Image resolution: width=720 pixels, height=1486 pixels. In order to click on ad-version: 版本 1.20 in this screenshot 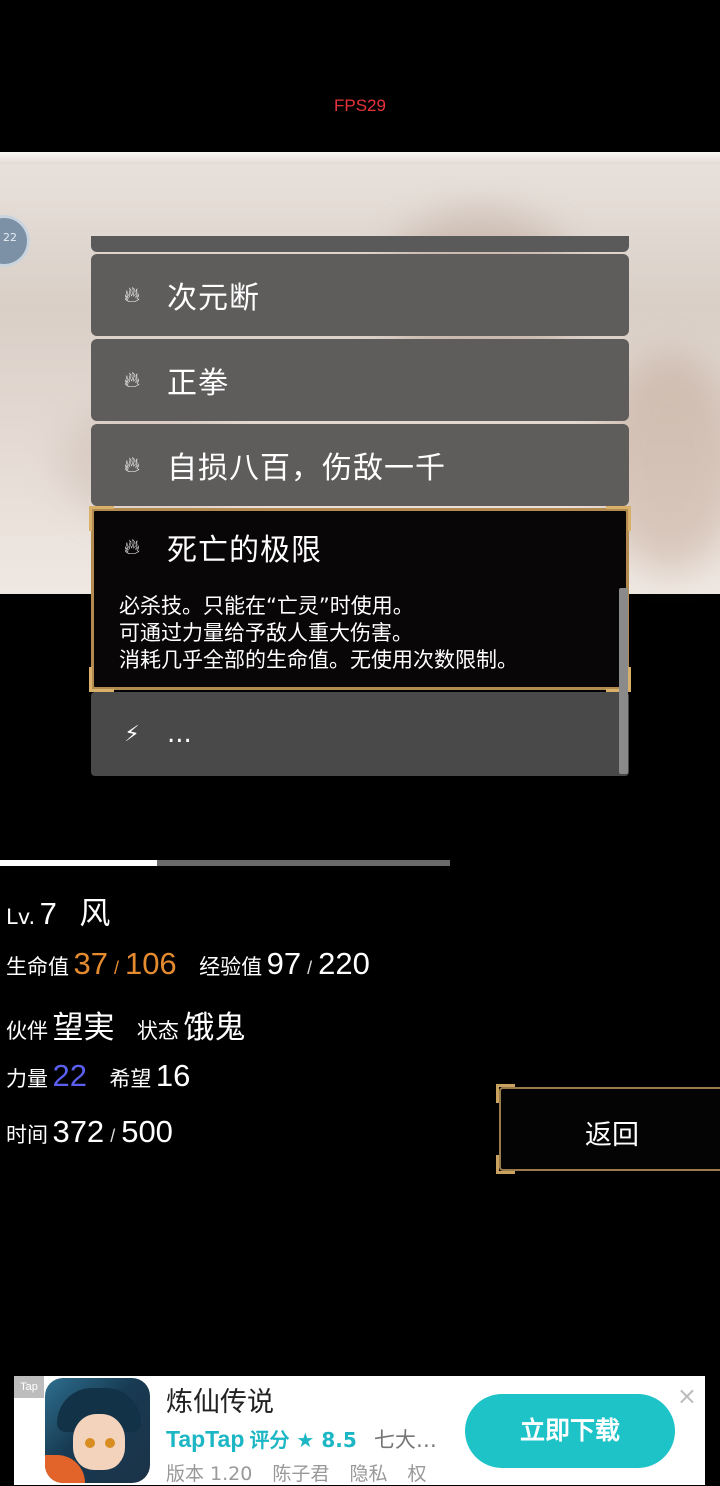, I will do `click(209, 1474)`.